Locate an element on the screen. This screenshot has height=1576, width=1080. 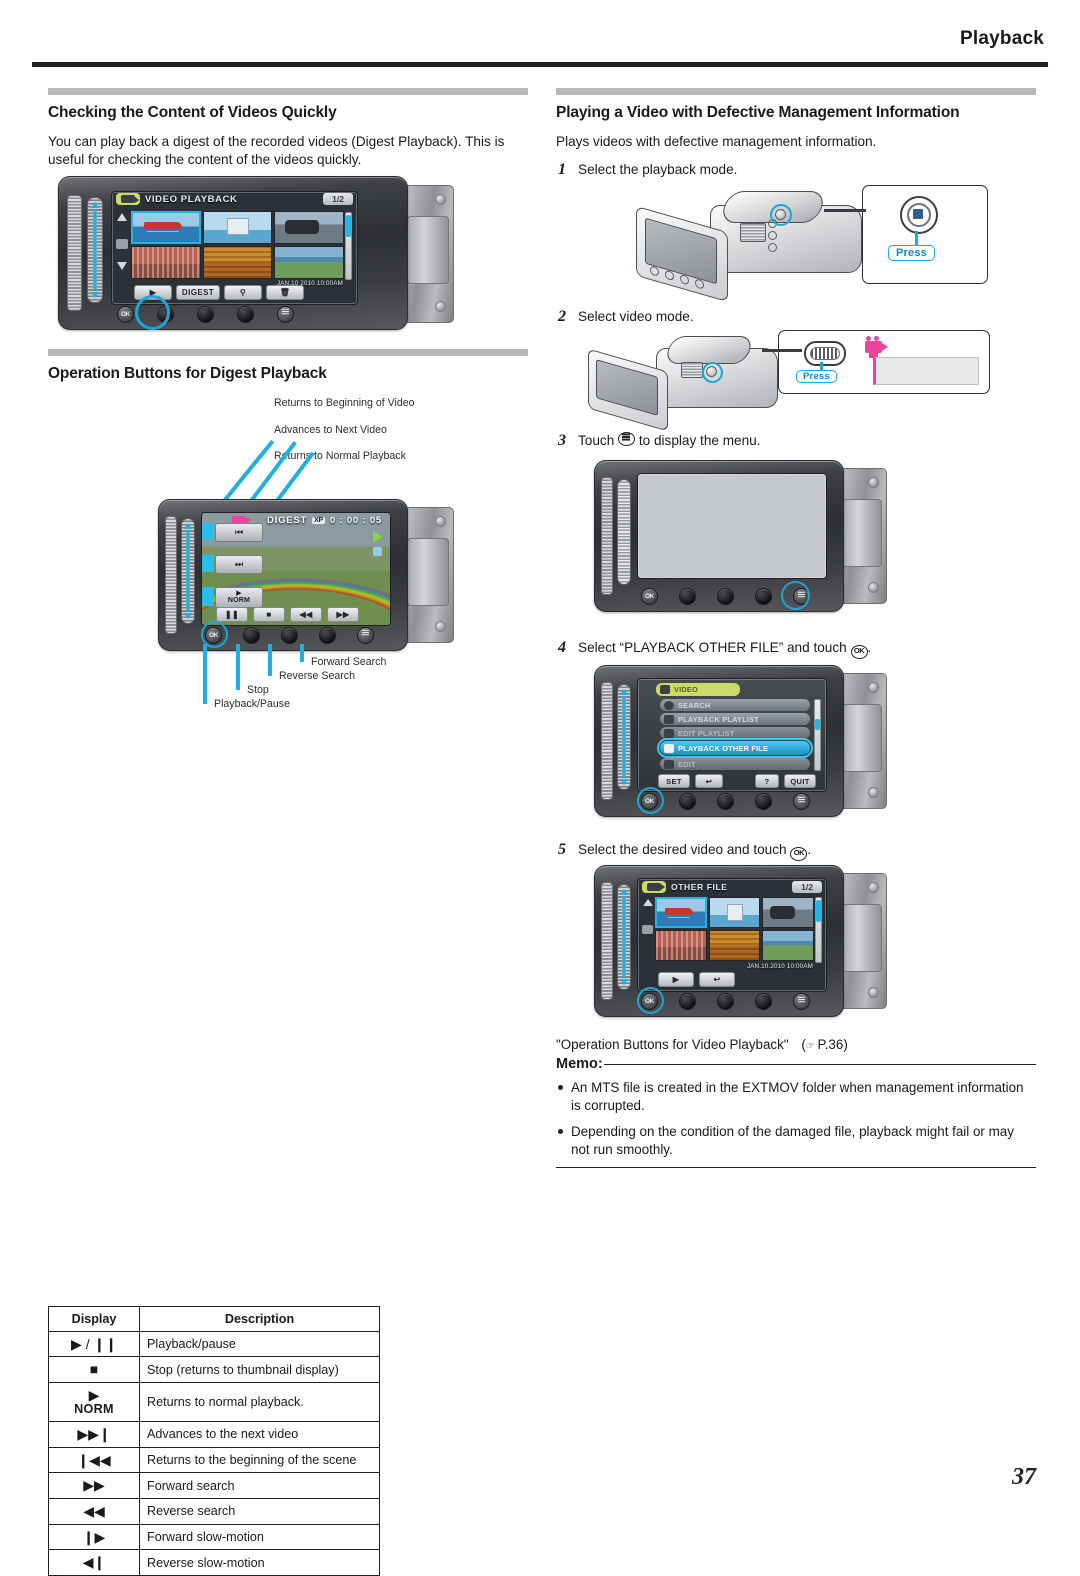
menu-title-label: VIDEO is located at coordinates (686, 690).